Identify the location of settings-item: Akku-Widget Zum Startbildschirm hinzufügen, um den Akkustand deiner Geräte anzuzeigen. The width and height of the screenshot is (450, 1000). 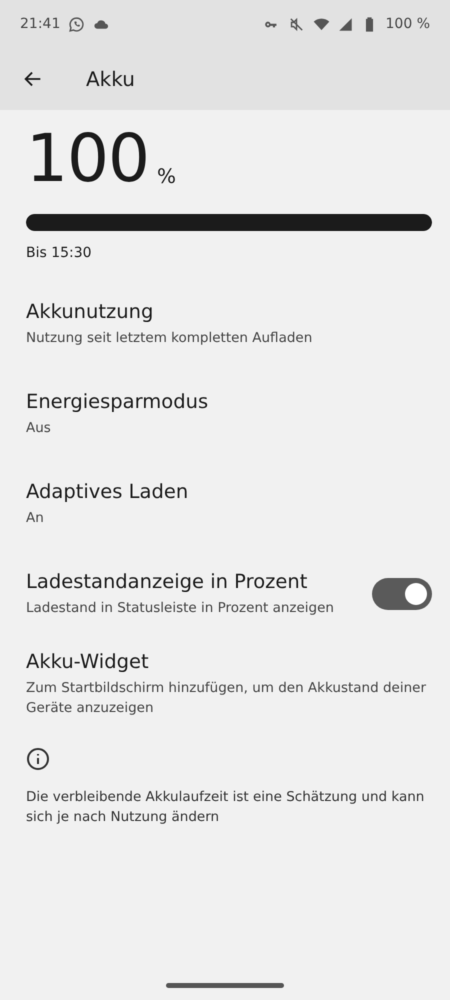
(229, 684).